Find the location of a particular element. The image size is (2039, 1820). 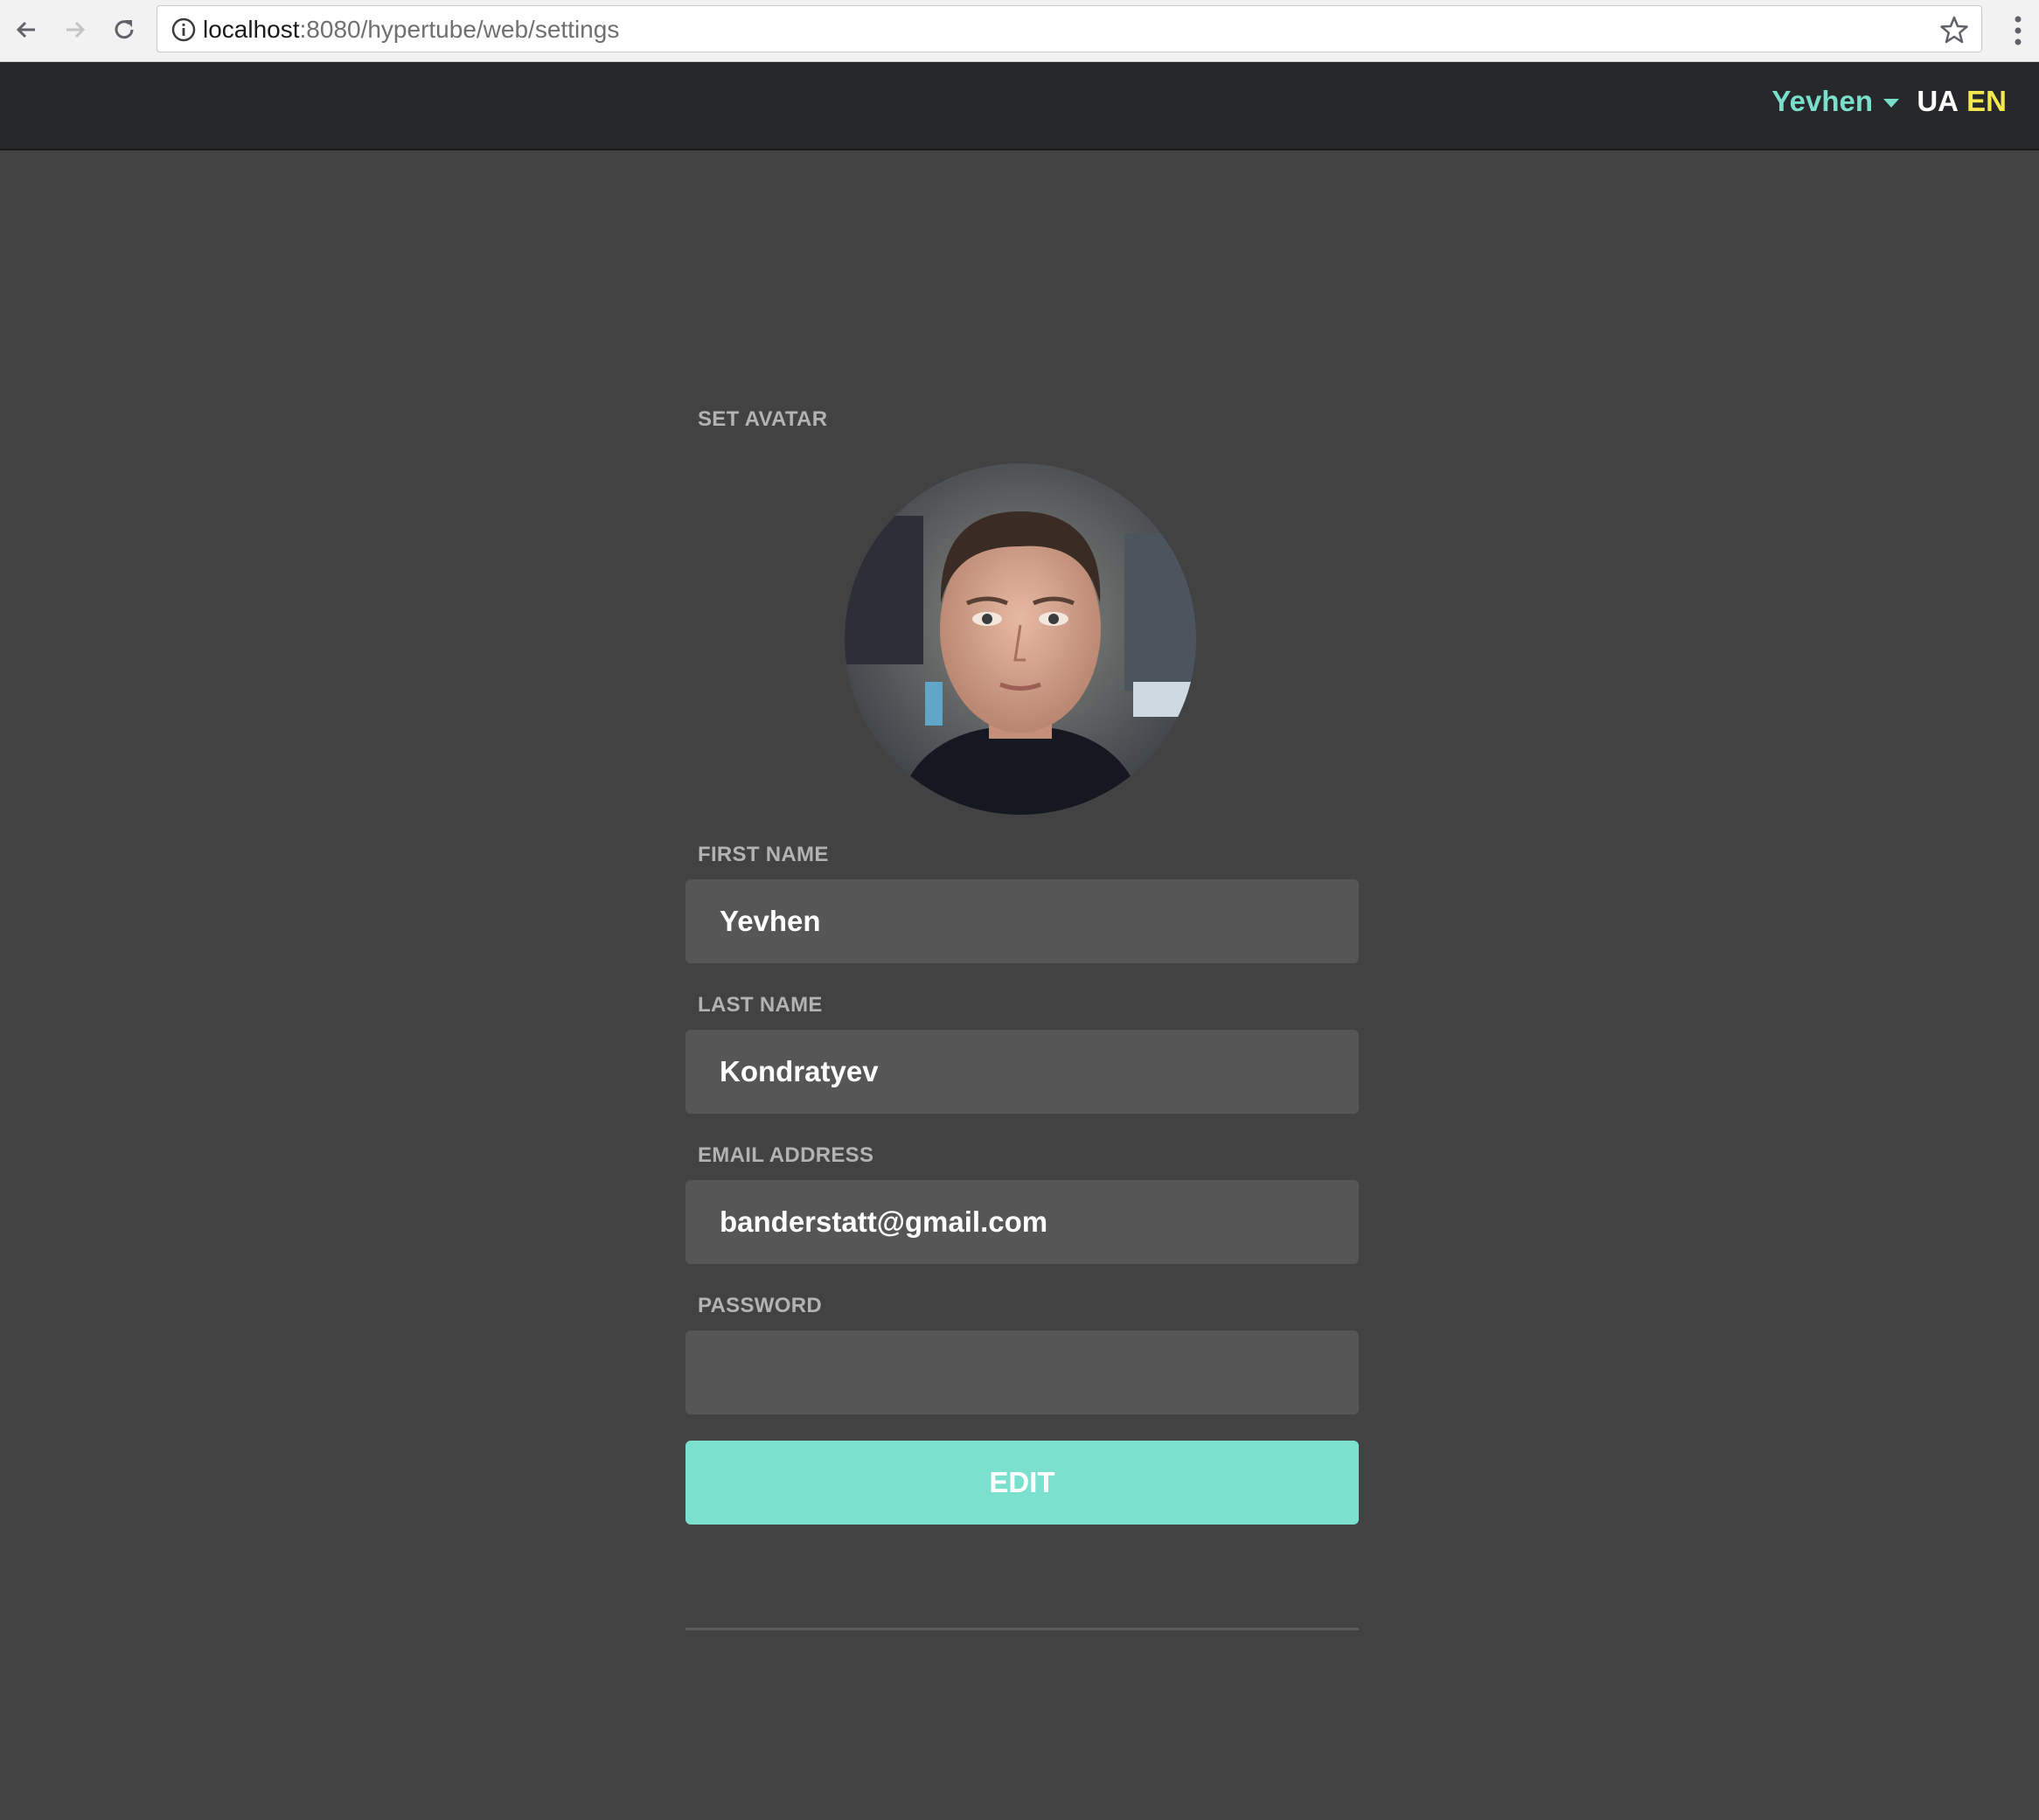

url-text: localhost:8080/hypertube/web/settings is located at coordinates (411, 30).